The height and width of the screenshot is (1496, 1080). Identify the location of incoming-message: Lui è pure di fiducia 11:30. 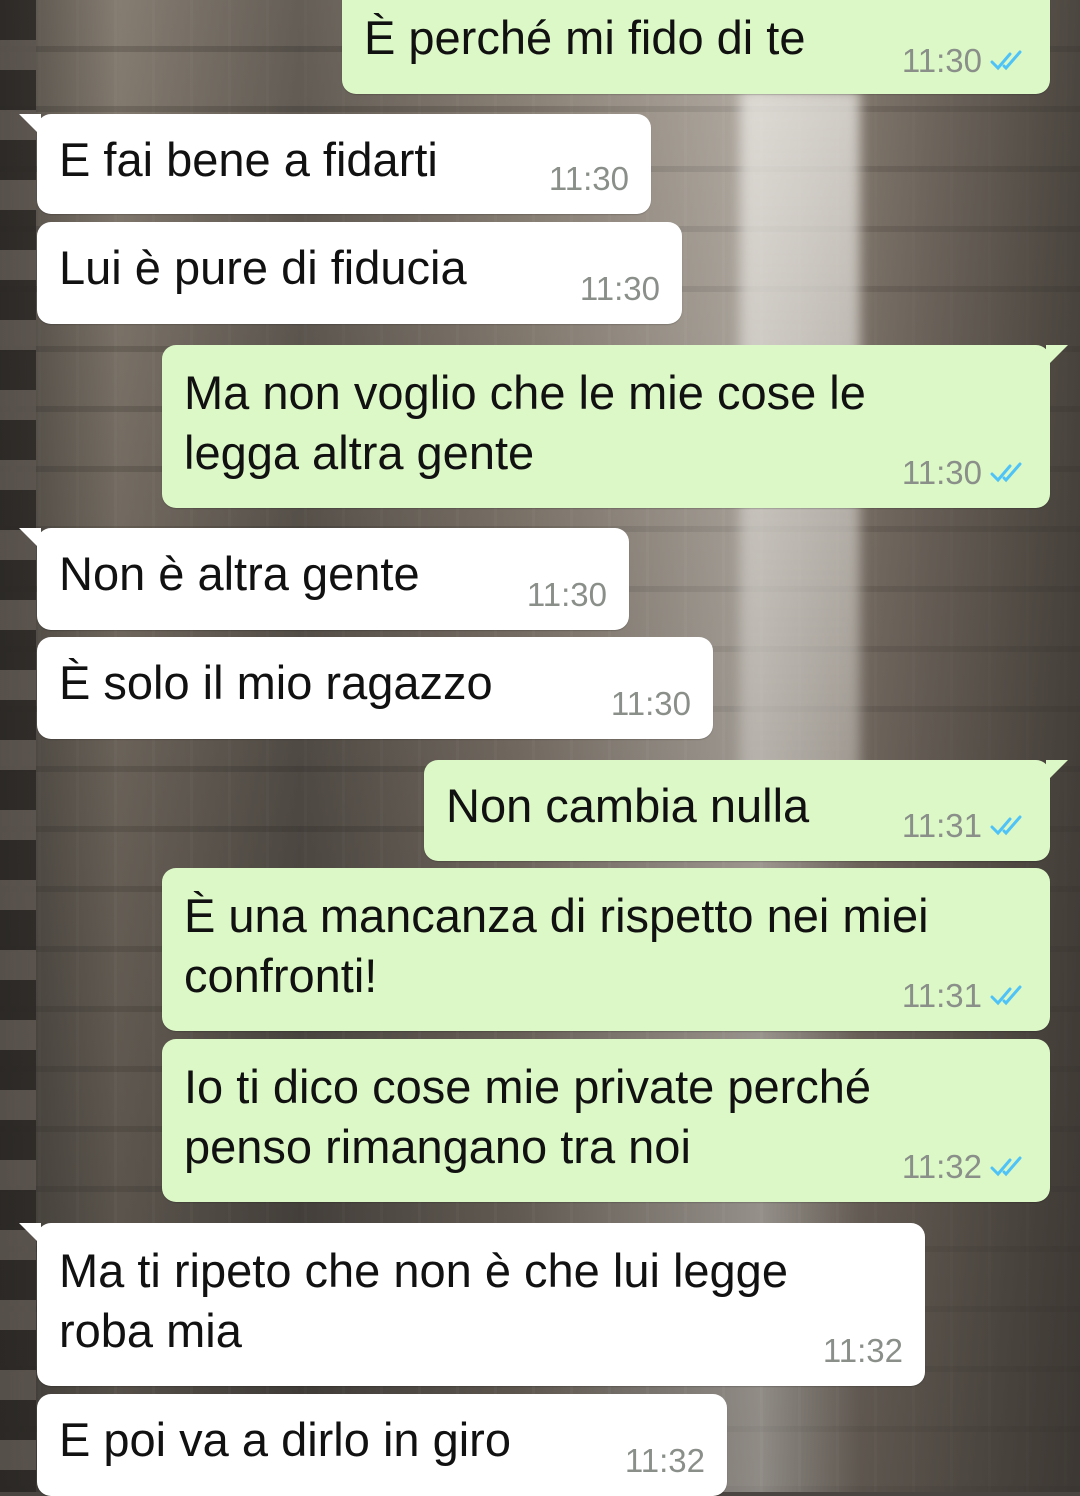
(359, 273).